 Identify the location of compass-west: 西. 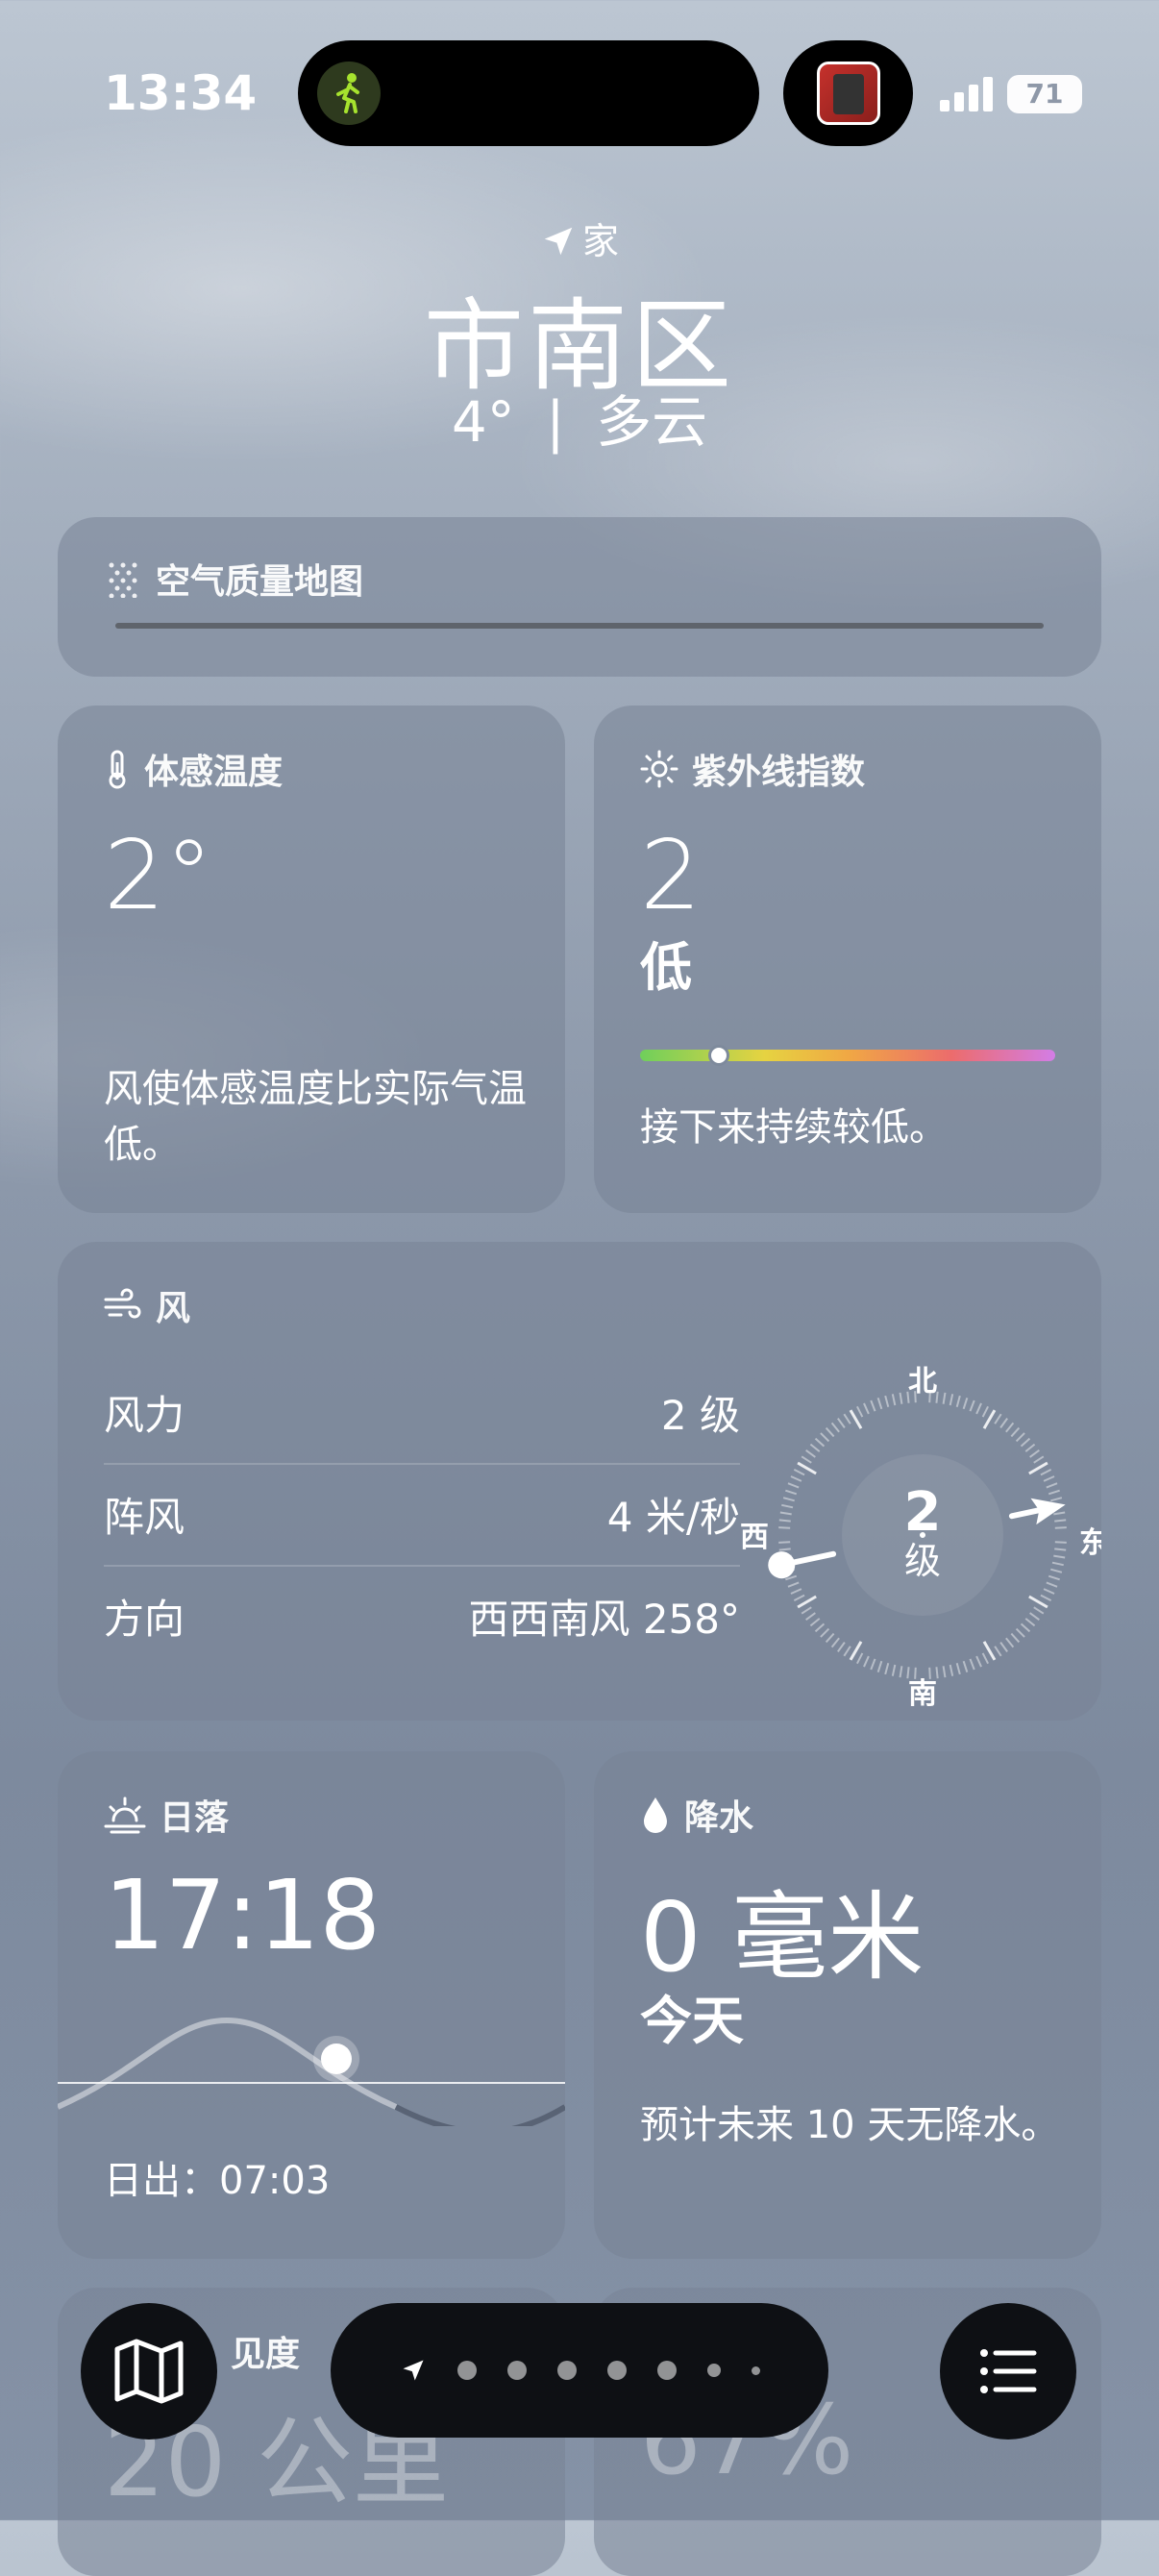
(754, 1538).